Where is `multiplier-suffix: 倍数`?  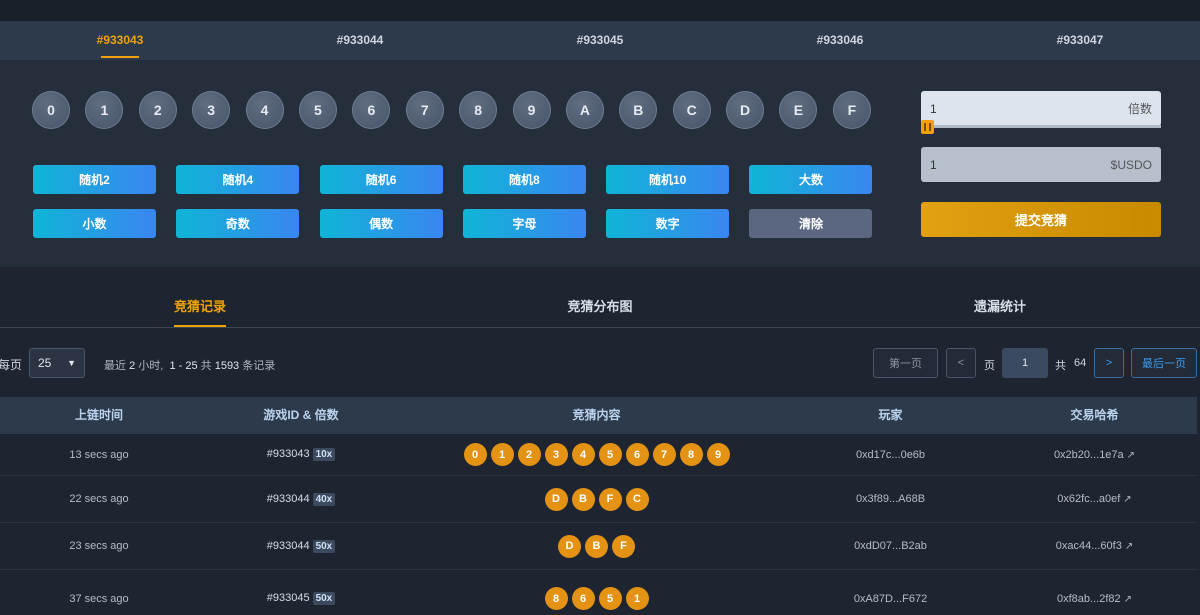
multiplier-suffix: 倍数 is located at coordinates (1139, 109).